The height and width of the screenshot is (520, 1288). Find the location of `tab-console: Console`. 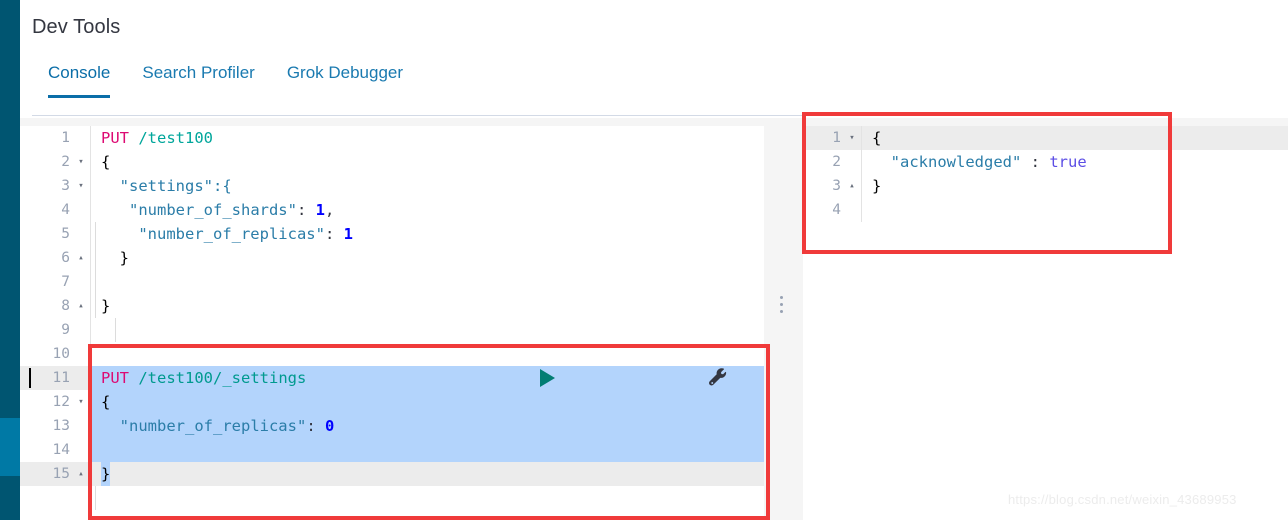

tab-console: Console is located at coordinates (79, 80).